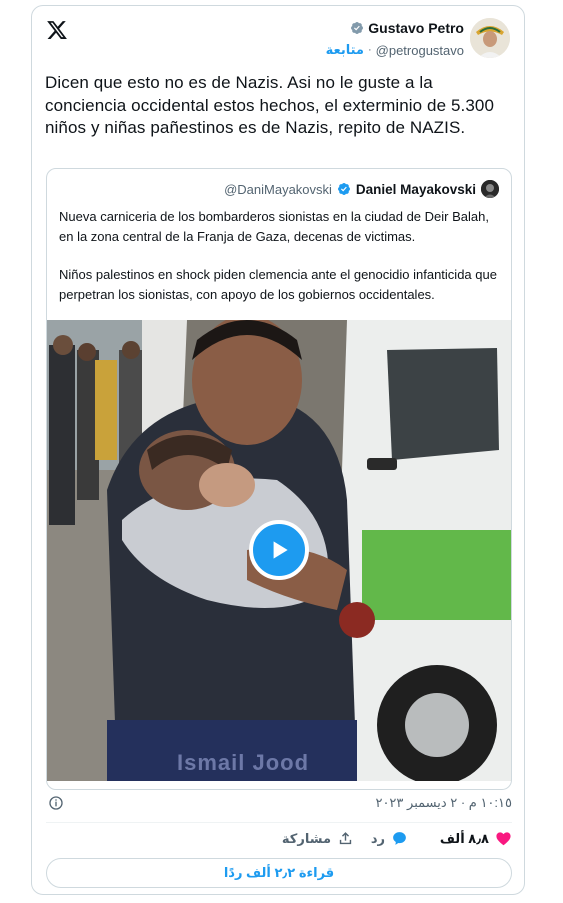 This screenshot has height=903, width=563. Describe the element at coordinates (415, 189) in the screenshot. I see `quoted-display-name: Daniel Mayakovski` at that location.